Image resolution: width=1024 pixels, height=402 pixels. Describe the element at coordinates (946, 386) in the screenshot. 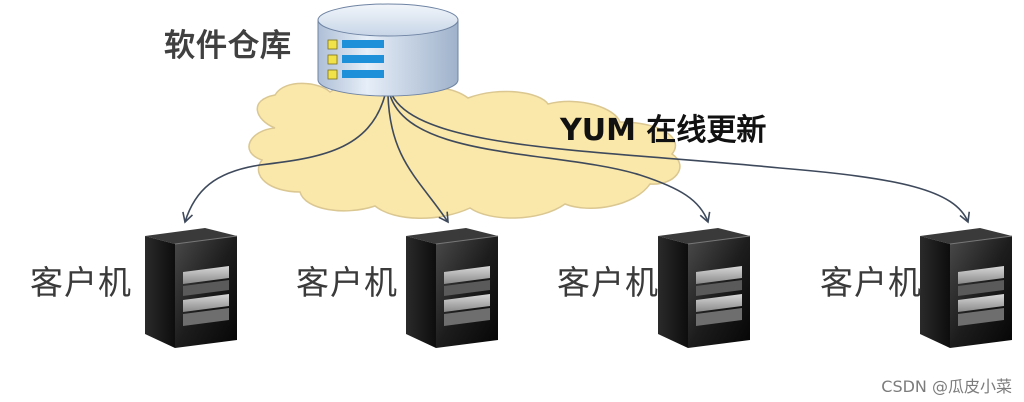

I see `watermark: CSDN @瓜皮小菜` at that location.